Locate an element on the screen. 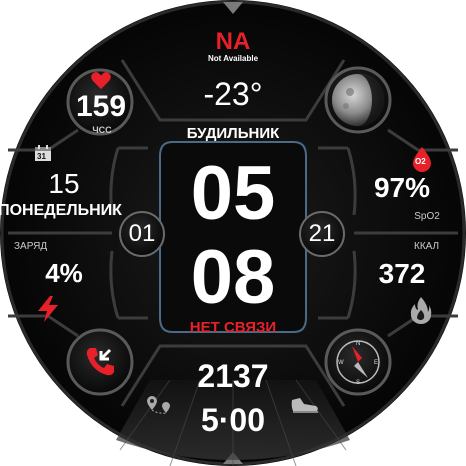 This screenshot has height=466, width=466. heart-rate-label: ЧСС is located at coordinates (102, 130).